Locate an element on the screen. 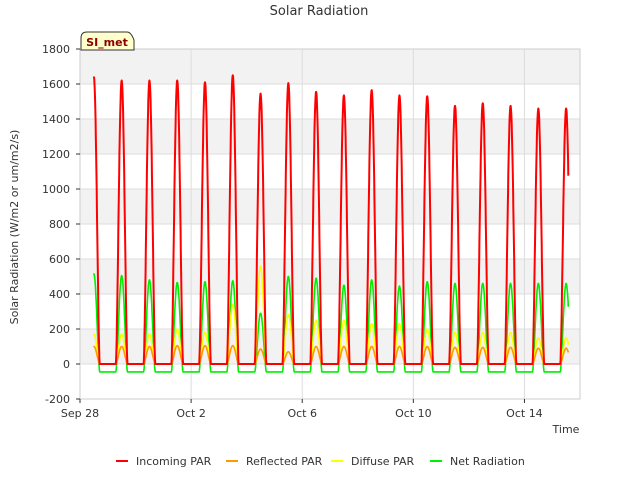 This screenshot has width=640, height=480. y-tick-label: 200 is located at coordinates (59, 329).